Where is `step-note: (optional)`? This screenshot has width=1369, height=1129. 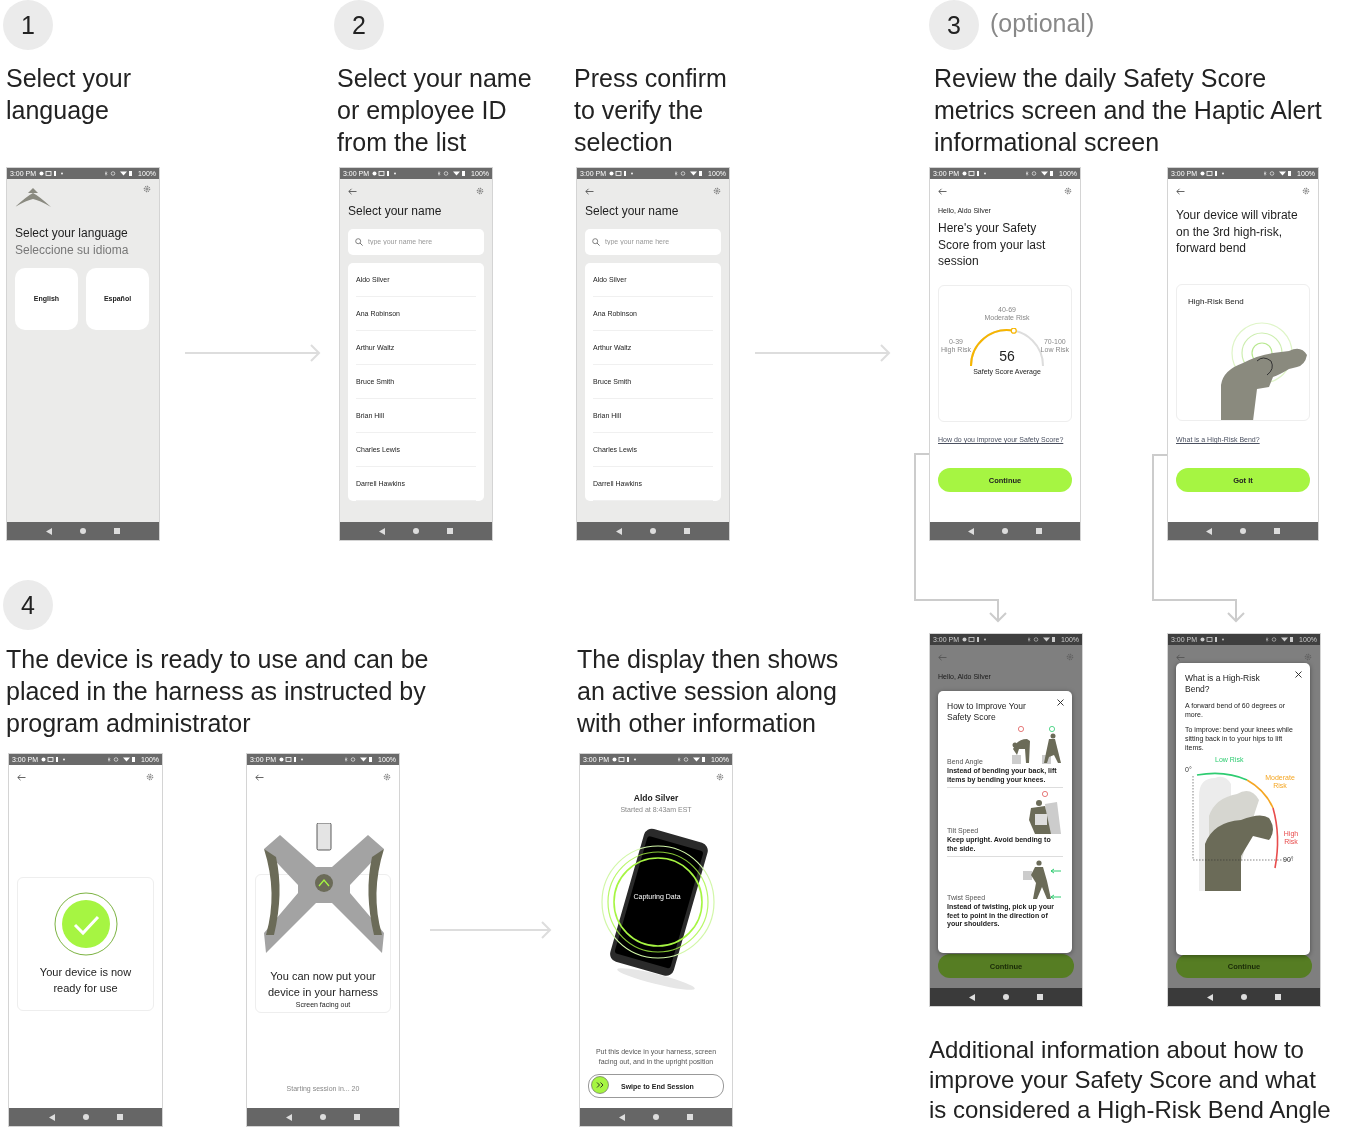 step-note: (optional) is located at coordinates (1042, 23).